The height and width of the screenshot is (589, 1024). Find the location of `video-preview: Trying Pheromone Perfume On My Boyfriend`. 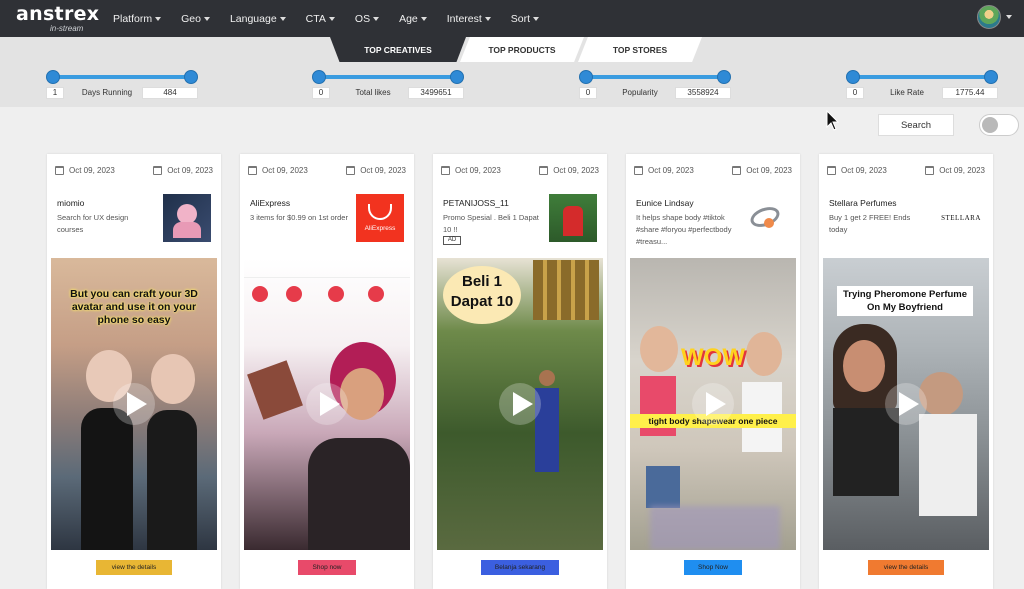

video-preview: Trying Pheromone Perfume On My Boyfriend is located at coordinates (906, 404).